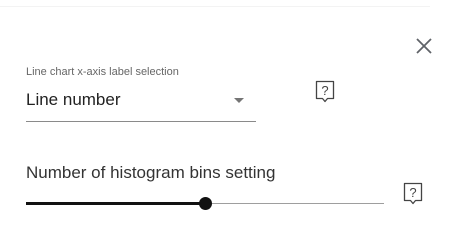 The height and width of the screenshot is (245, 456). I want to click on dialog-top-edge, so click(215, 3).